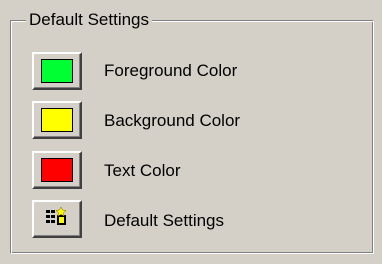  I want to click on background-color-button, so click(57, 120).